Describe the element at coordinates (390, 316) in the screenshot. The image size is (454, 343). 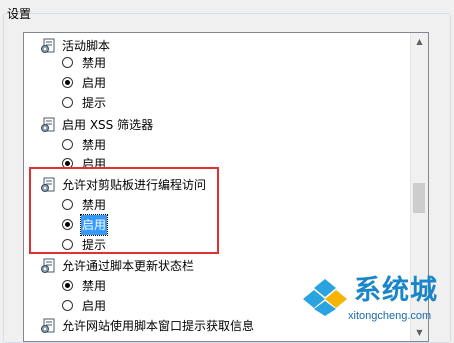
I see `watermark-url: xitongcheng.com` at that location.